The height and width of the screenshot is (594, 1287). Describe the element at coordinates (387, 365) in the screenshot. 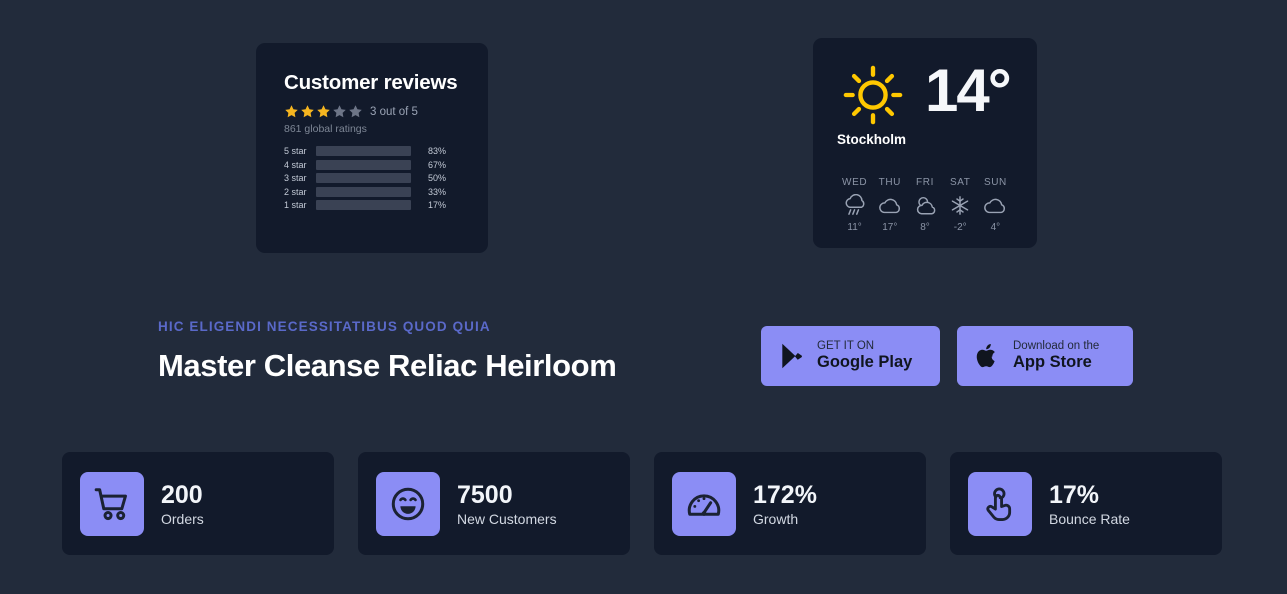

I see `page-title: Master Cleanse Reliac Heirloom` at that location.